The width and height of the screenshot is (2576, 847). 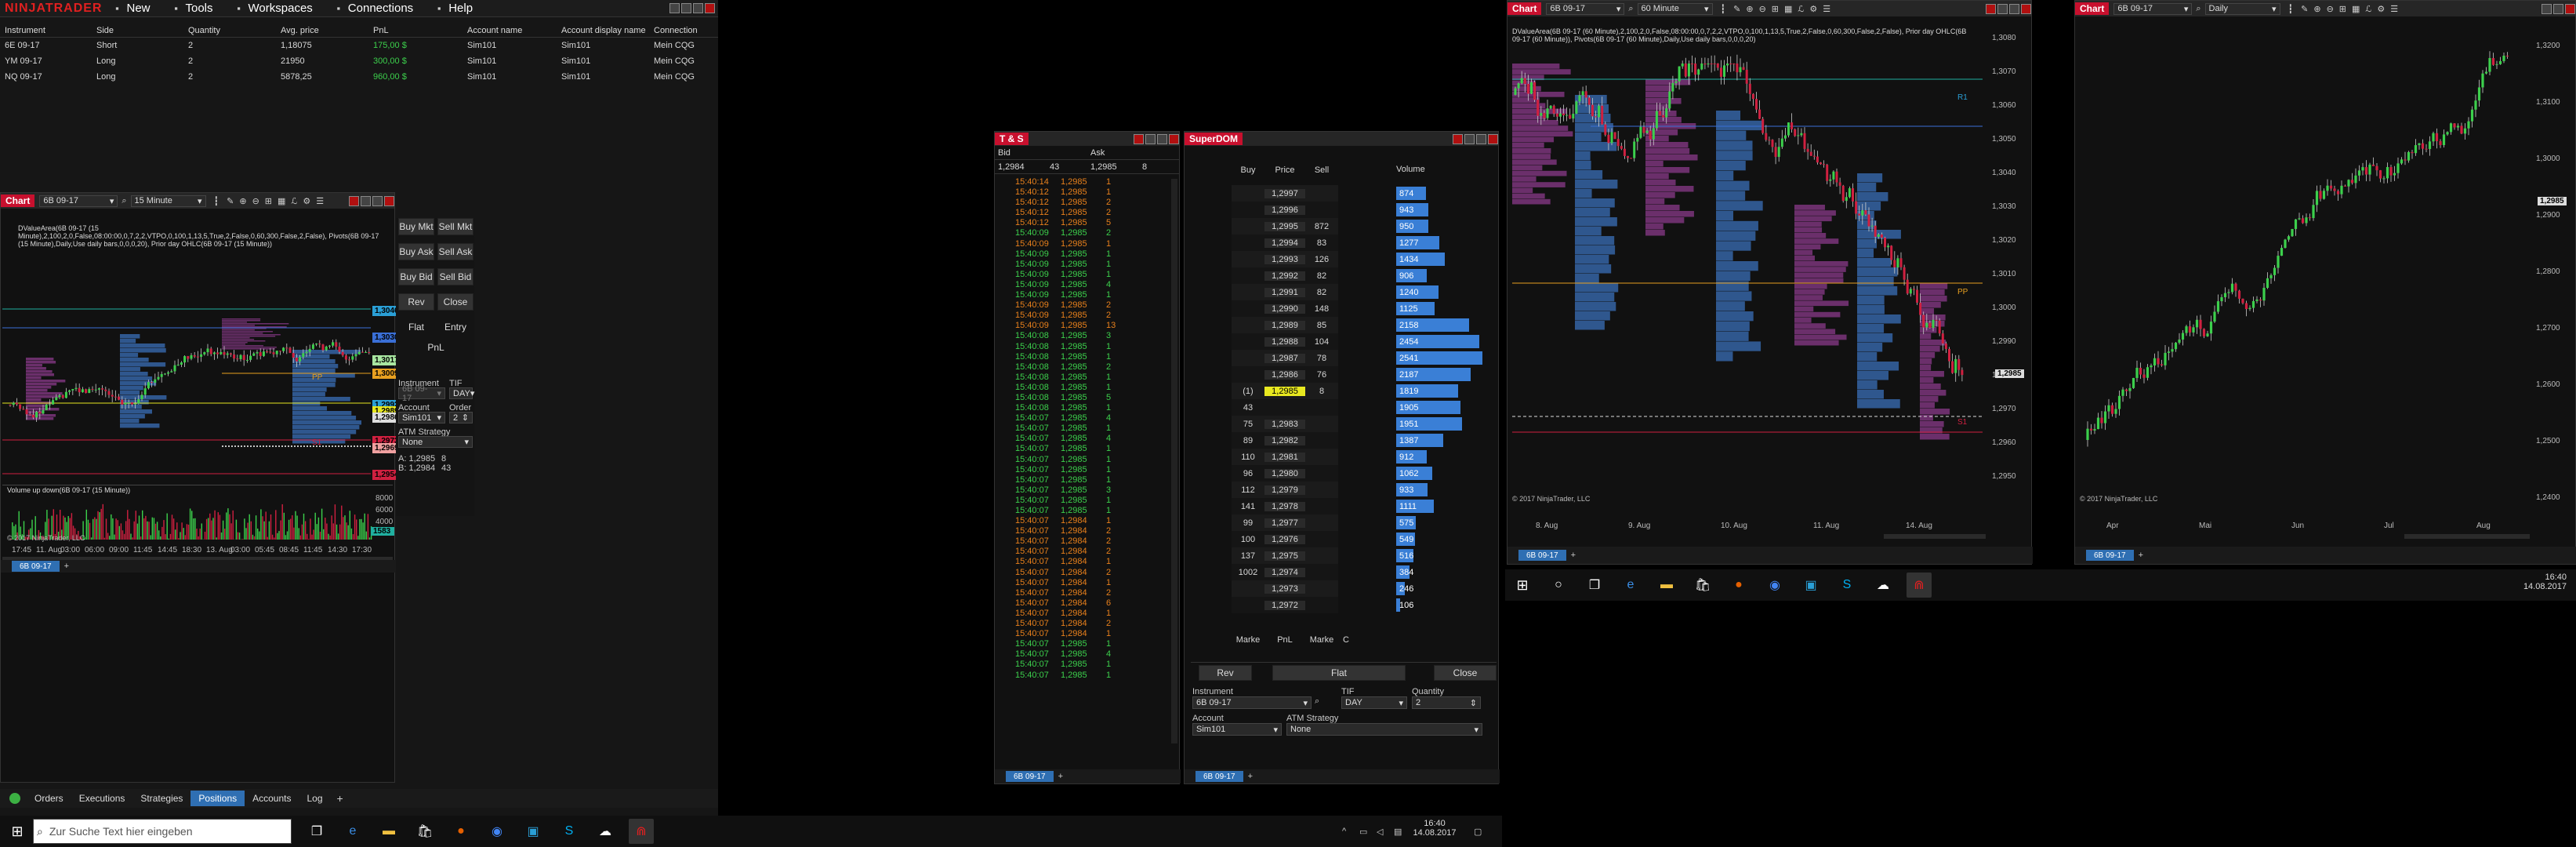 I want to click on dom-buy-cell: (1), so click(x=1248, y=391).